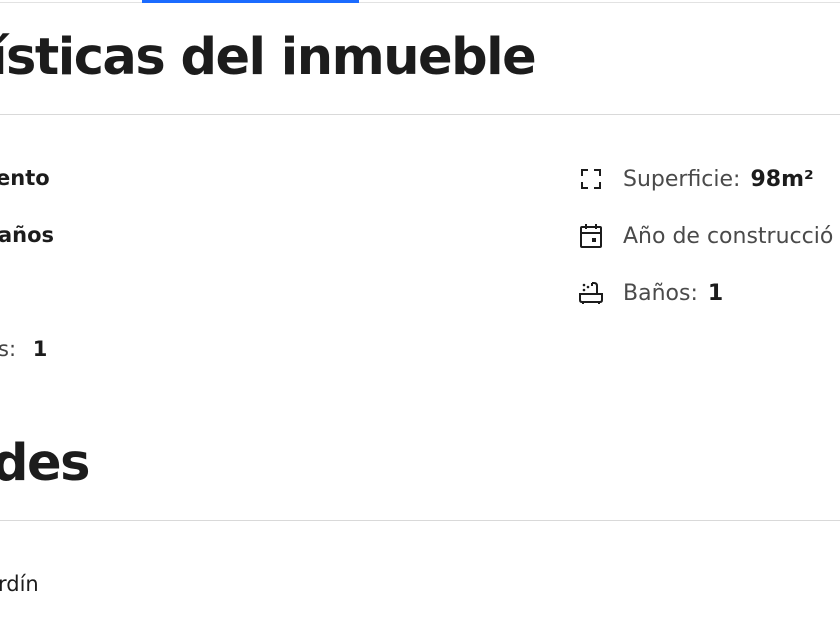 The width and height of the screenshot is (840, 630). I want to click on property-age-value: años, so click(27, 235).